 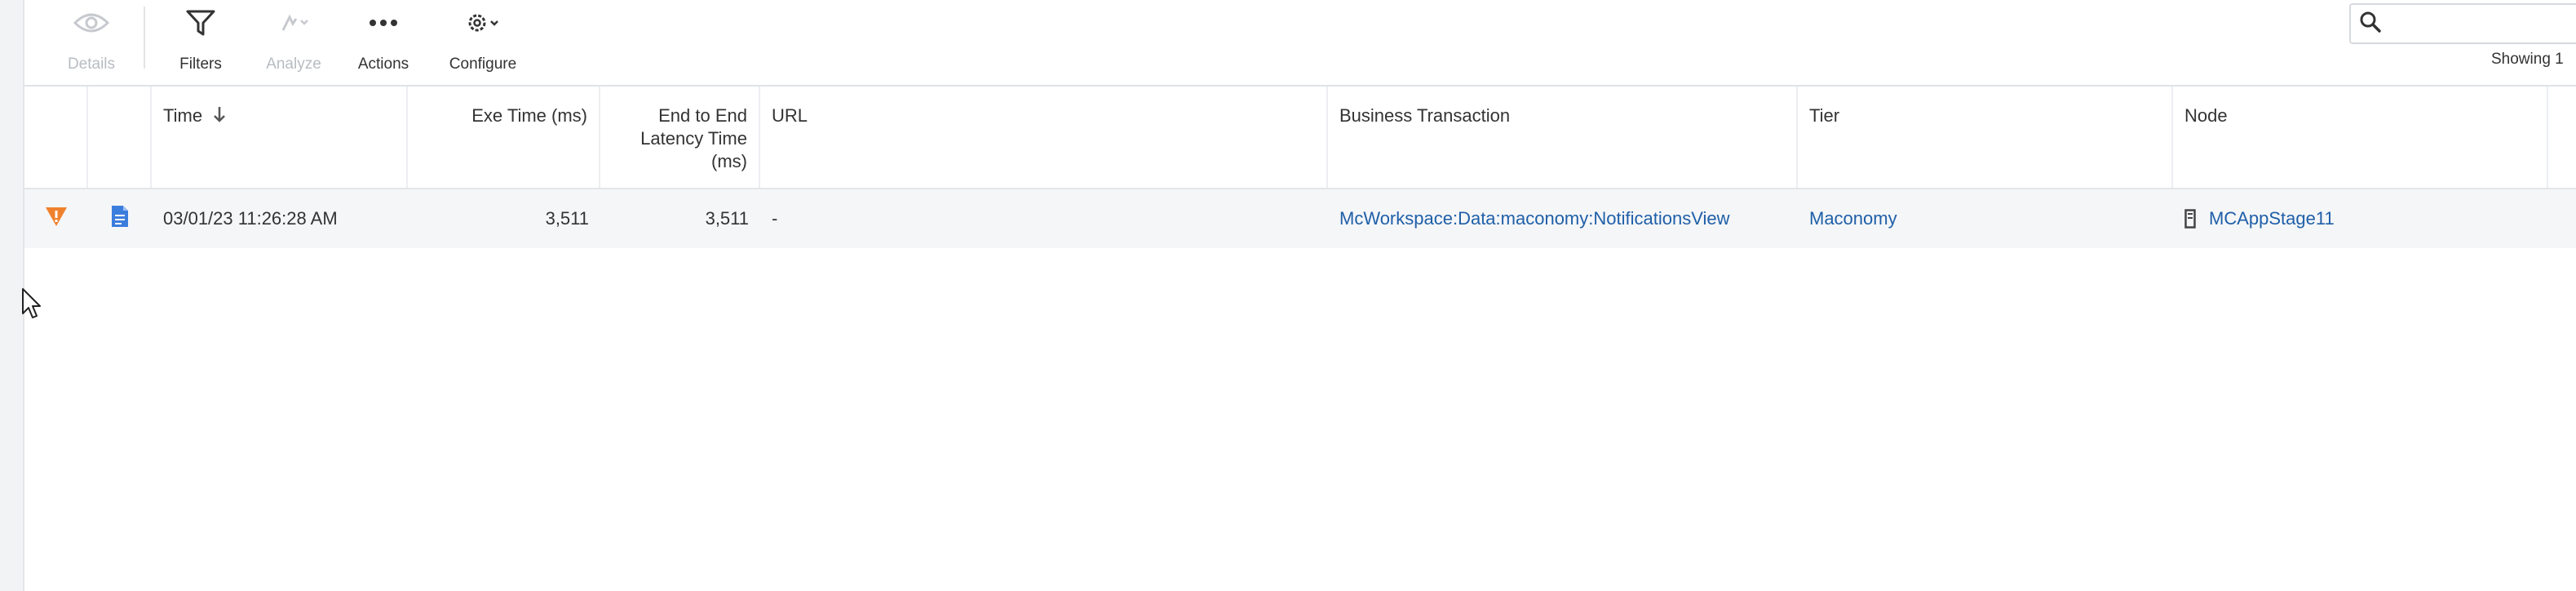 What do you see at coordinates (2527, 59) in the screenshot?
I see `showing-count: Showing 1` at bounding box center [2527, 59].